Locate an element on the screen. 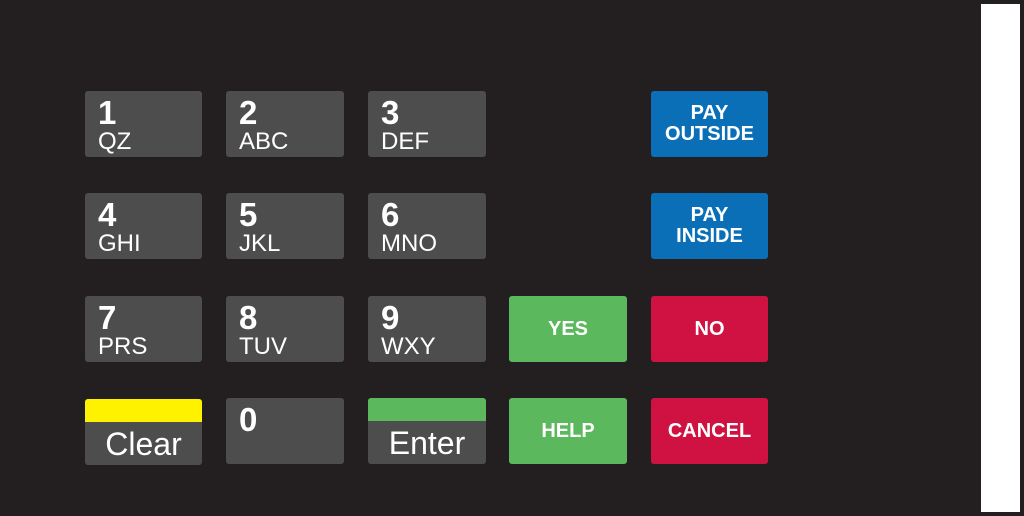  key-letters: PRS is located at coordinates (123, 346).